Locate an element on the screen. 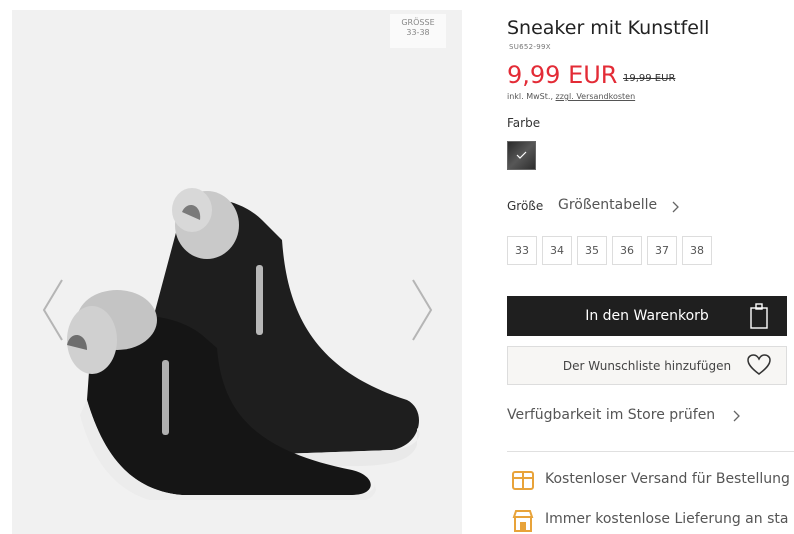 The image size is (794, 534). add-to-cart-label: In den Warenkorb is located at coordinates (647, 316).